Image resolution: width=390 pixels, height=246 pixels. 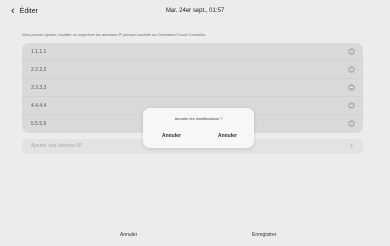 I want to click on ip-list-item: 1.1.1.1, so click(x=192, y=52).